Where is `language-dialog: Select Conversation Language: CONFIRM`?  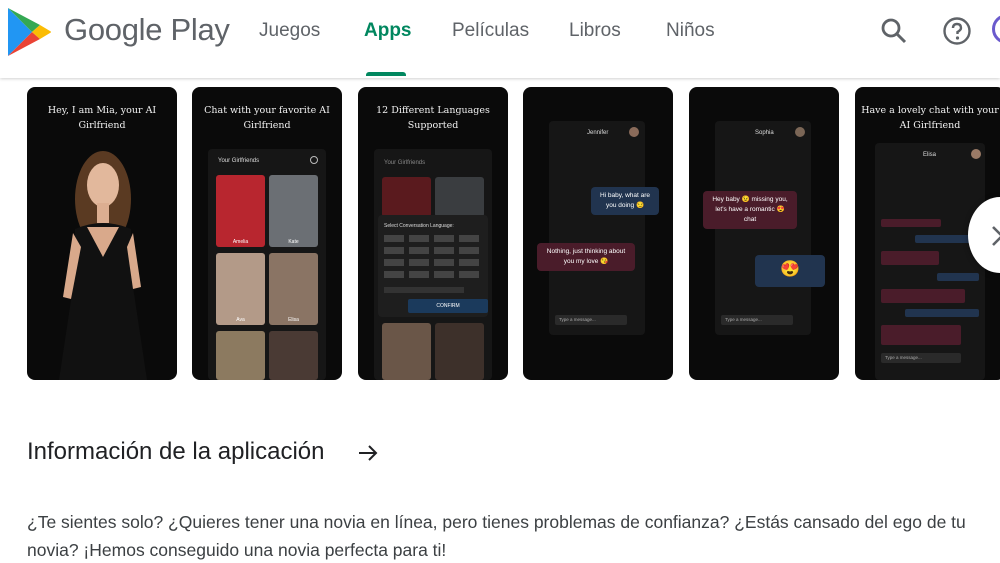 language-dialog: Select Conversation Language: CONFIRM is located at coordinates (433, 266).